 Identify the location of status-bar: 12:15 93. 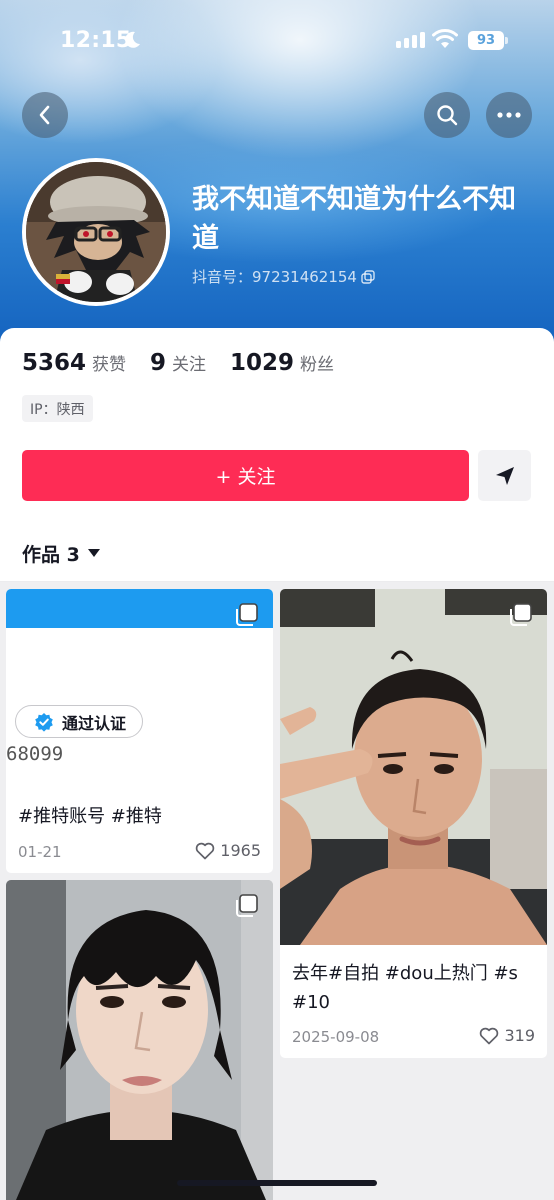
(277, 42).